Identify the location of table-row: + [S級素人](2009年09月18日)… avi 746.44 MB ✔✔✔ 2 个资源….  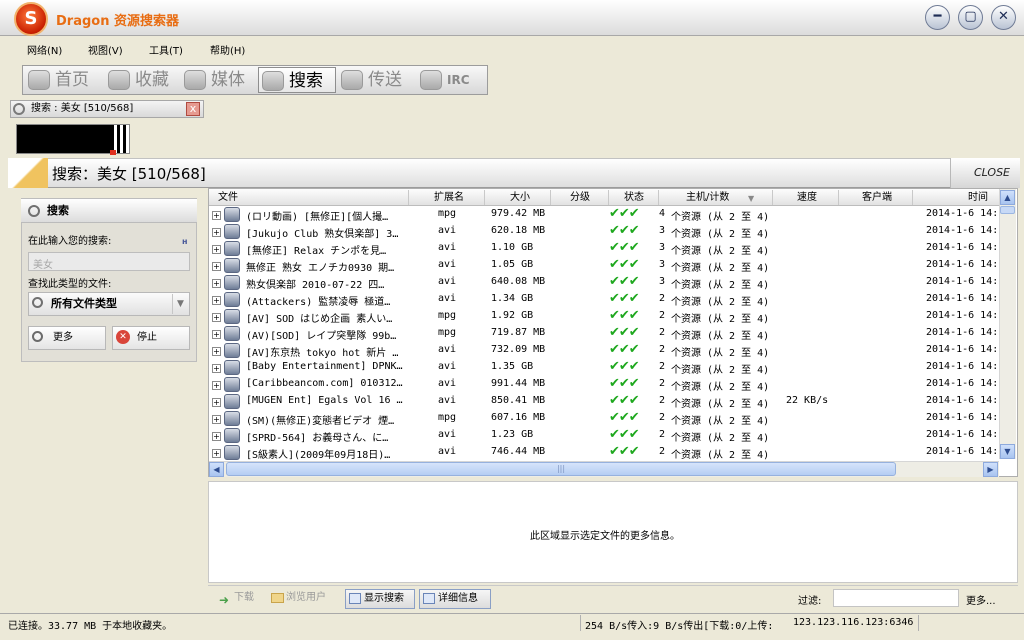
(604, 452).